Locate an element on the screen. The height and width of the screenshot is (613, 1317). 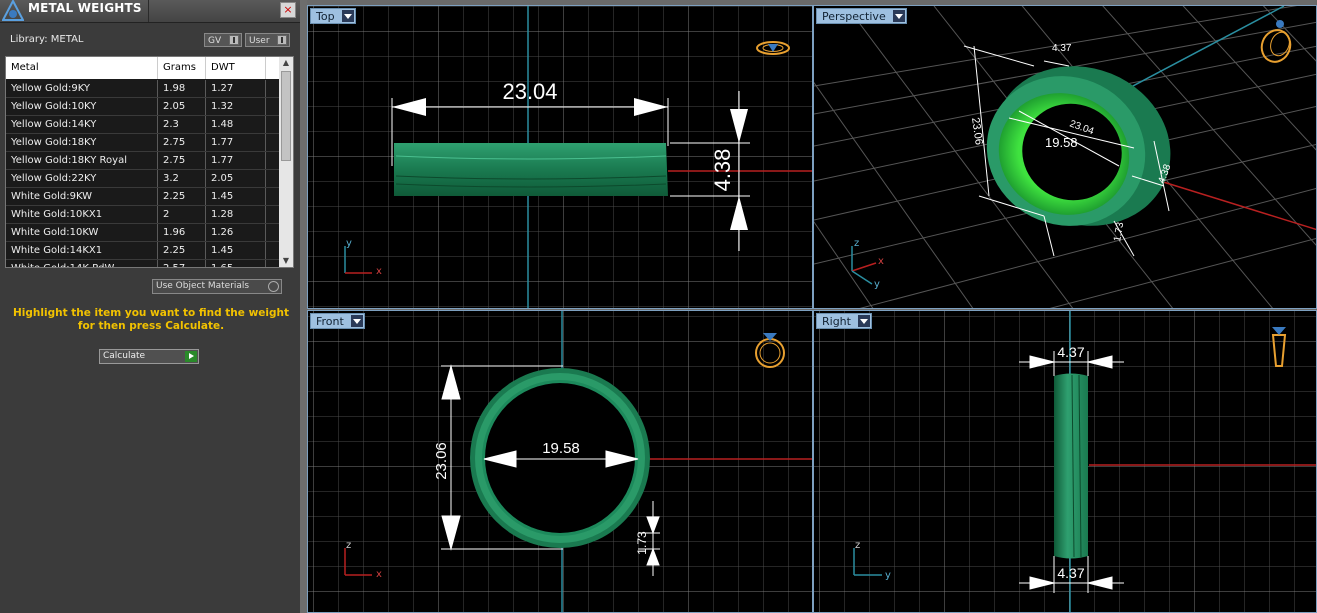
viewport-perspective-label: Perspective is located at coordinates (861, 16).